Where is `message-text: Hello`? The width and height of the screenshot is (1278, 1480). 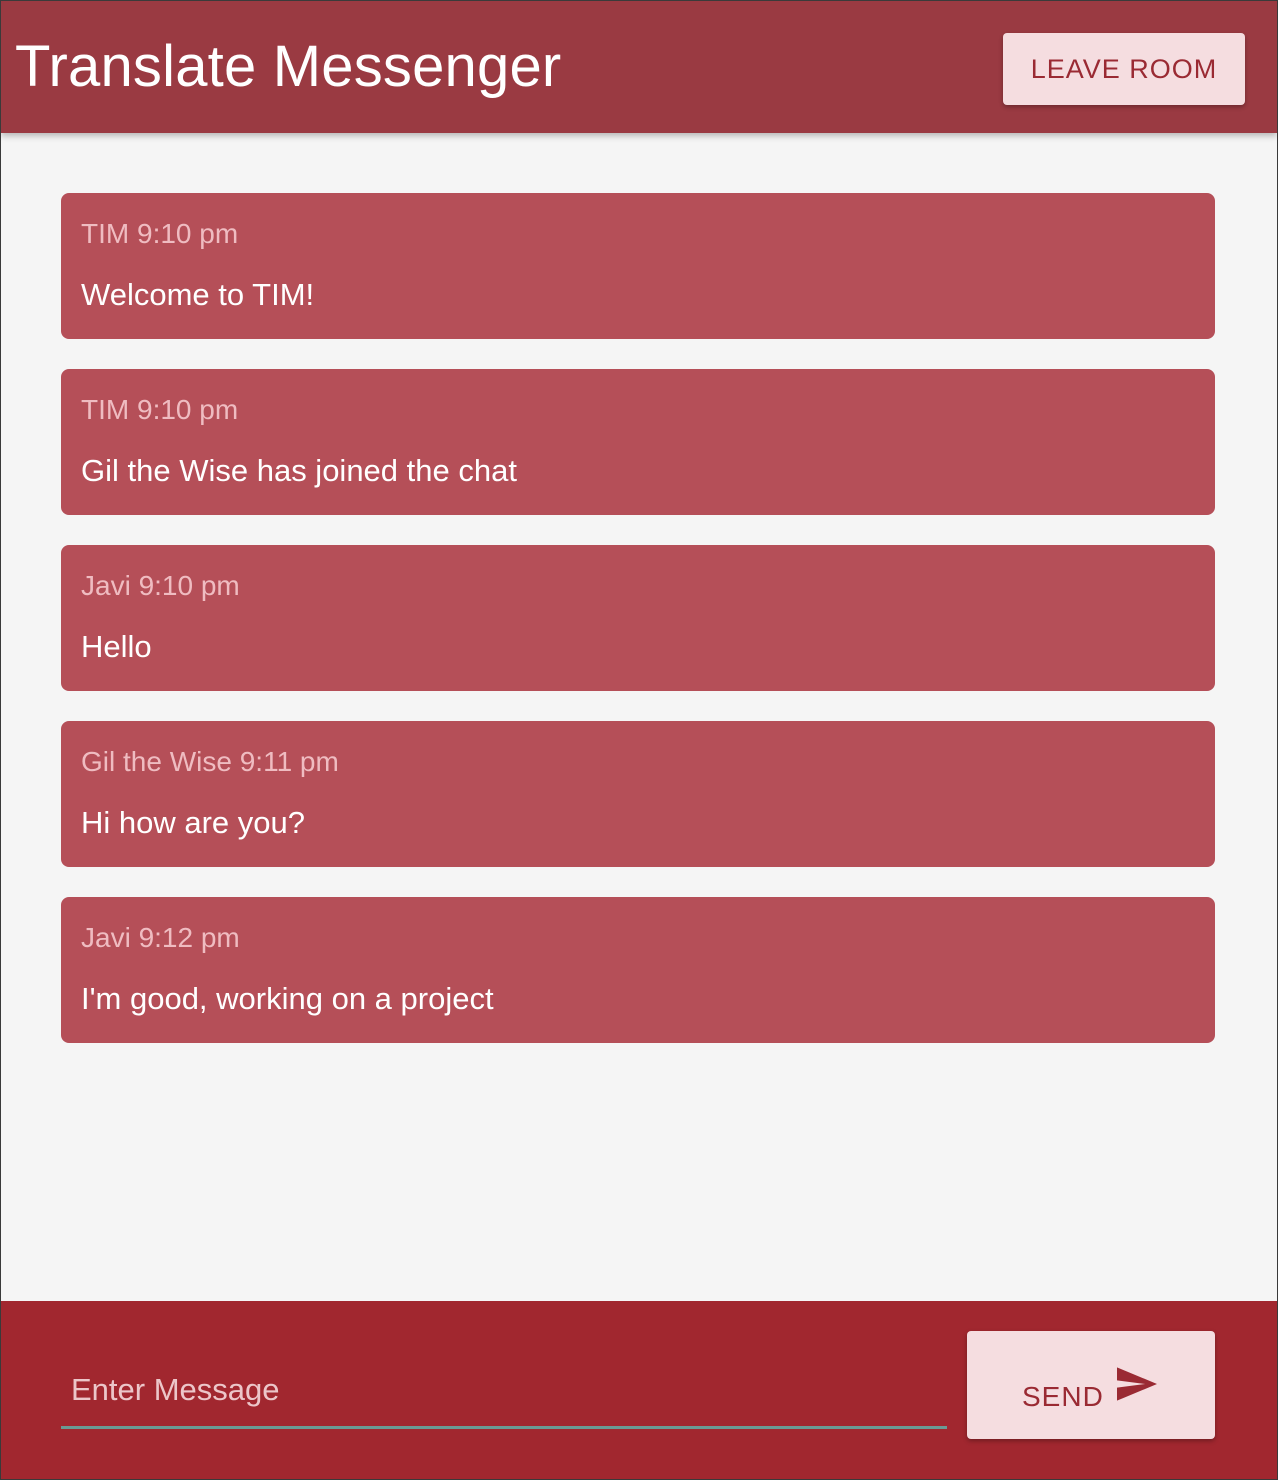 message-text: Hello is located at coordinates (116, 646).